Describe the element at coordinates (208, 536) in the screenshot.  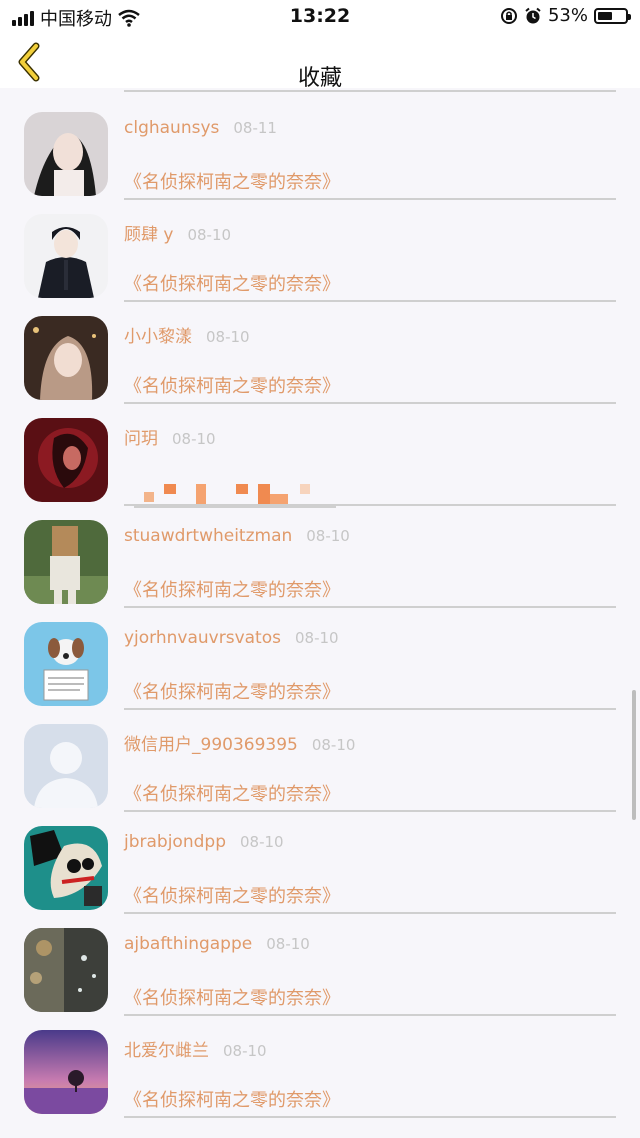
I see `user-name: stuawdrtwheitzman` at that location.